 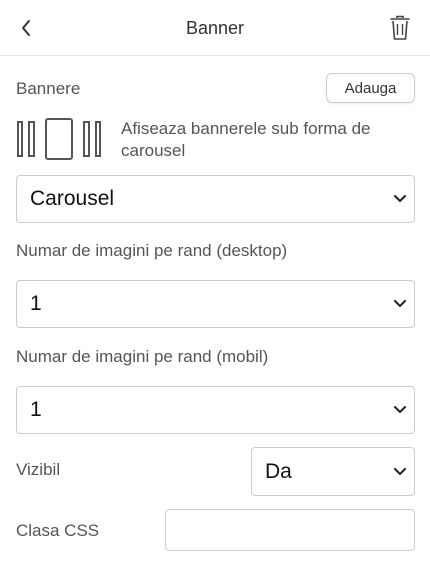 What do you see at coordinates (215, 199) in the screenshot?
I see `display-mode-select: Carousel` at bounding box center [215, 199].